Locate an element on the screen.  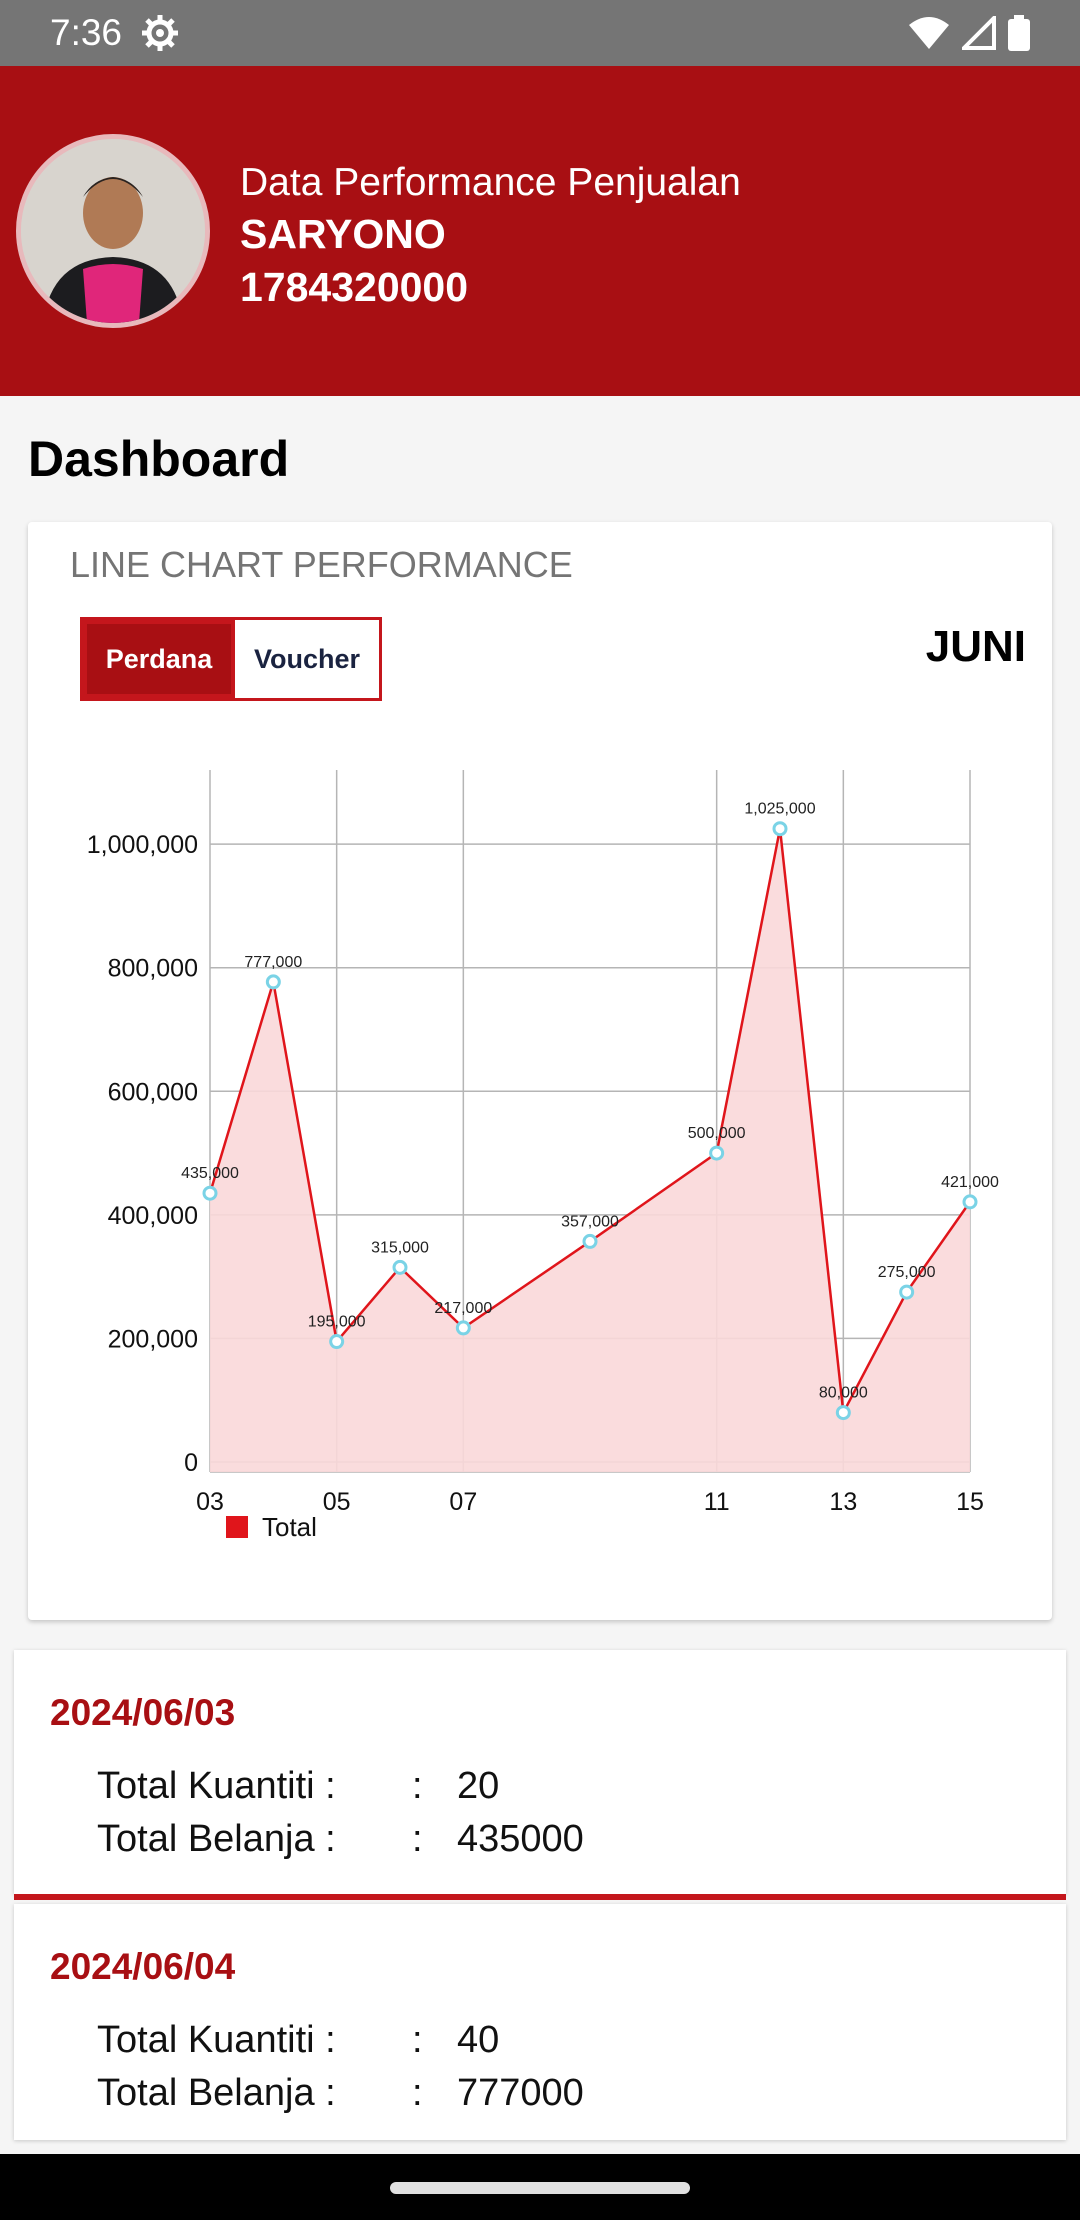
data-label: 777,000 is located at coordinates (273, 962).